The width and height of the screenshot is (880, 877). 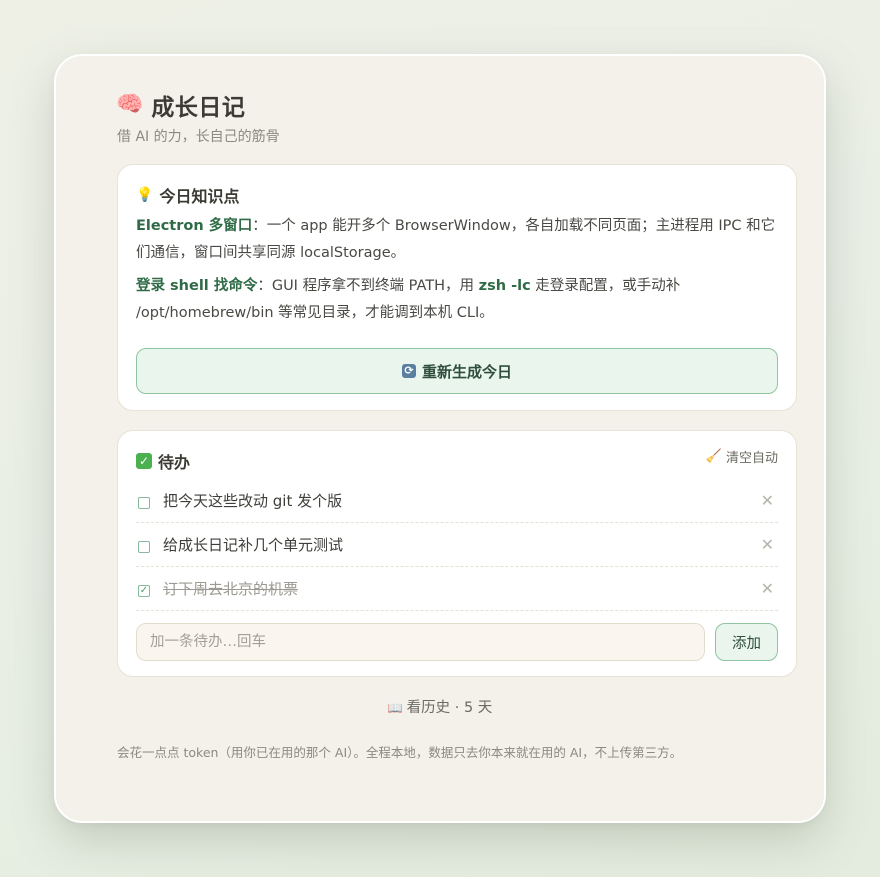 I want to click on page-title: 成长日记, so click(x=198, y=108).